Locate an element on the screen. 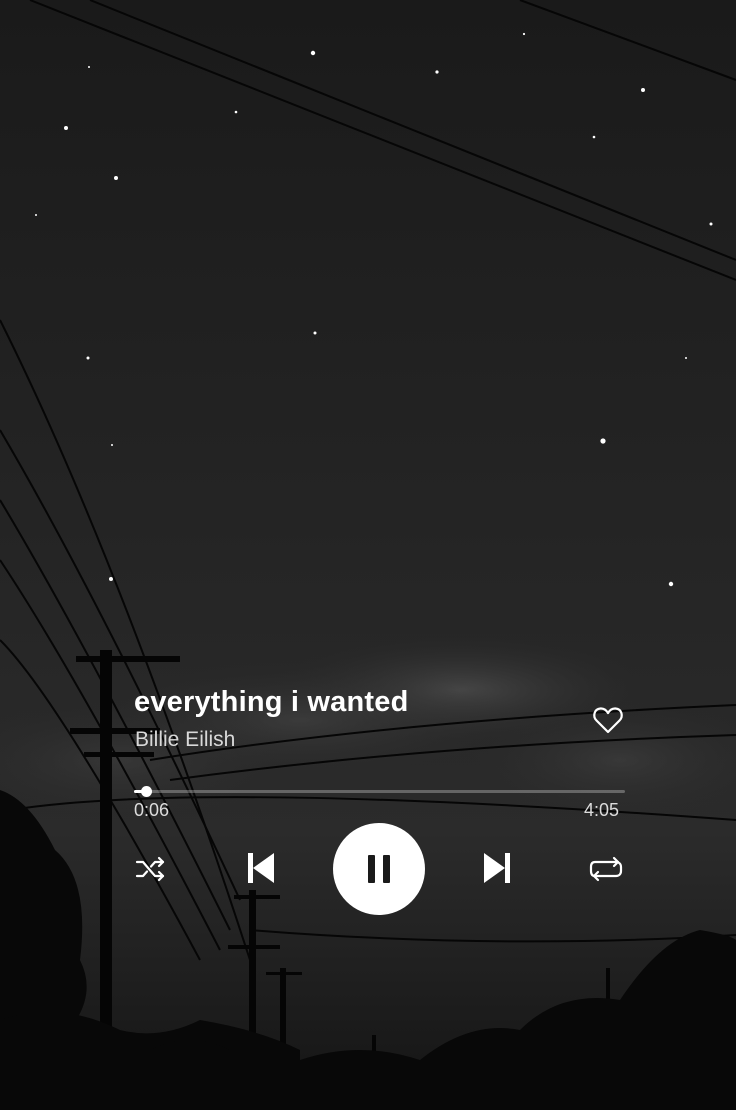 The width and height of the screenshot is (736, 1110). repeat-button is located at coordinates (606, 869).